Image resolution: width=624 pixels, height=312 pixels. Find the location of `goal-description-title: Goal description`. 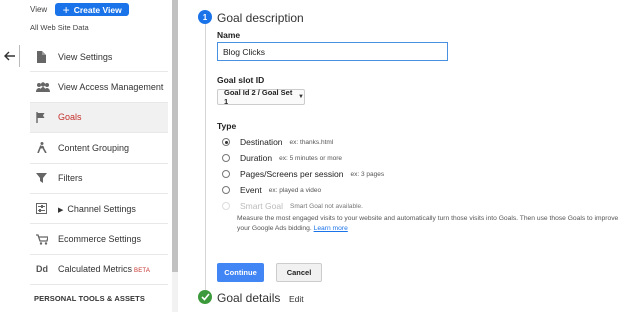

goal-description-title: Goal description is located at coordinates (260, 18).